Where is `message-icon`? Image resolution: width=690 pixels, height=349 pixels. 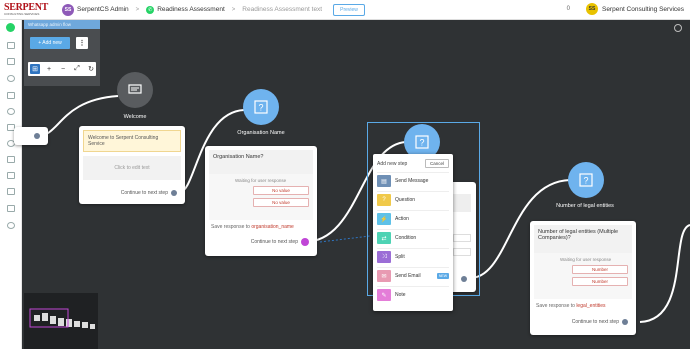 message-icon is located at coordinates (135, 89).